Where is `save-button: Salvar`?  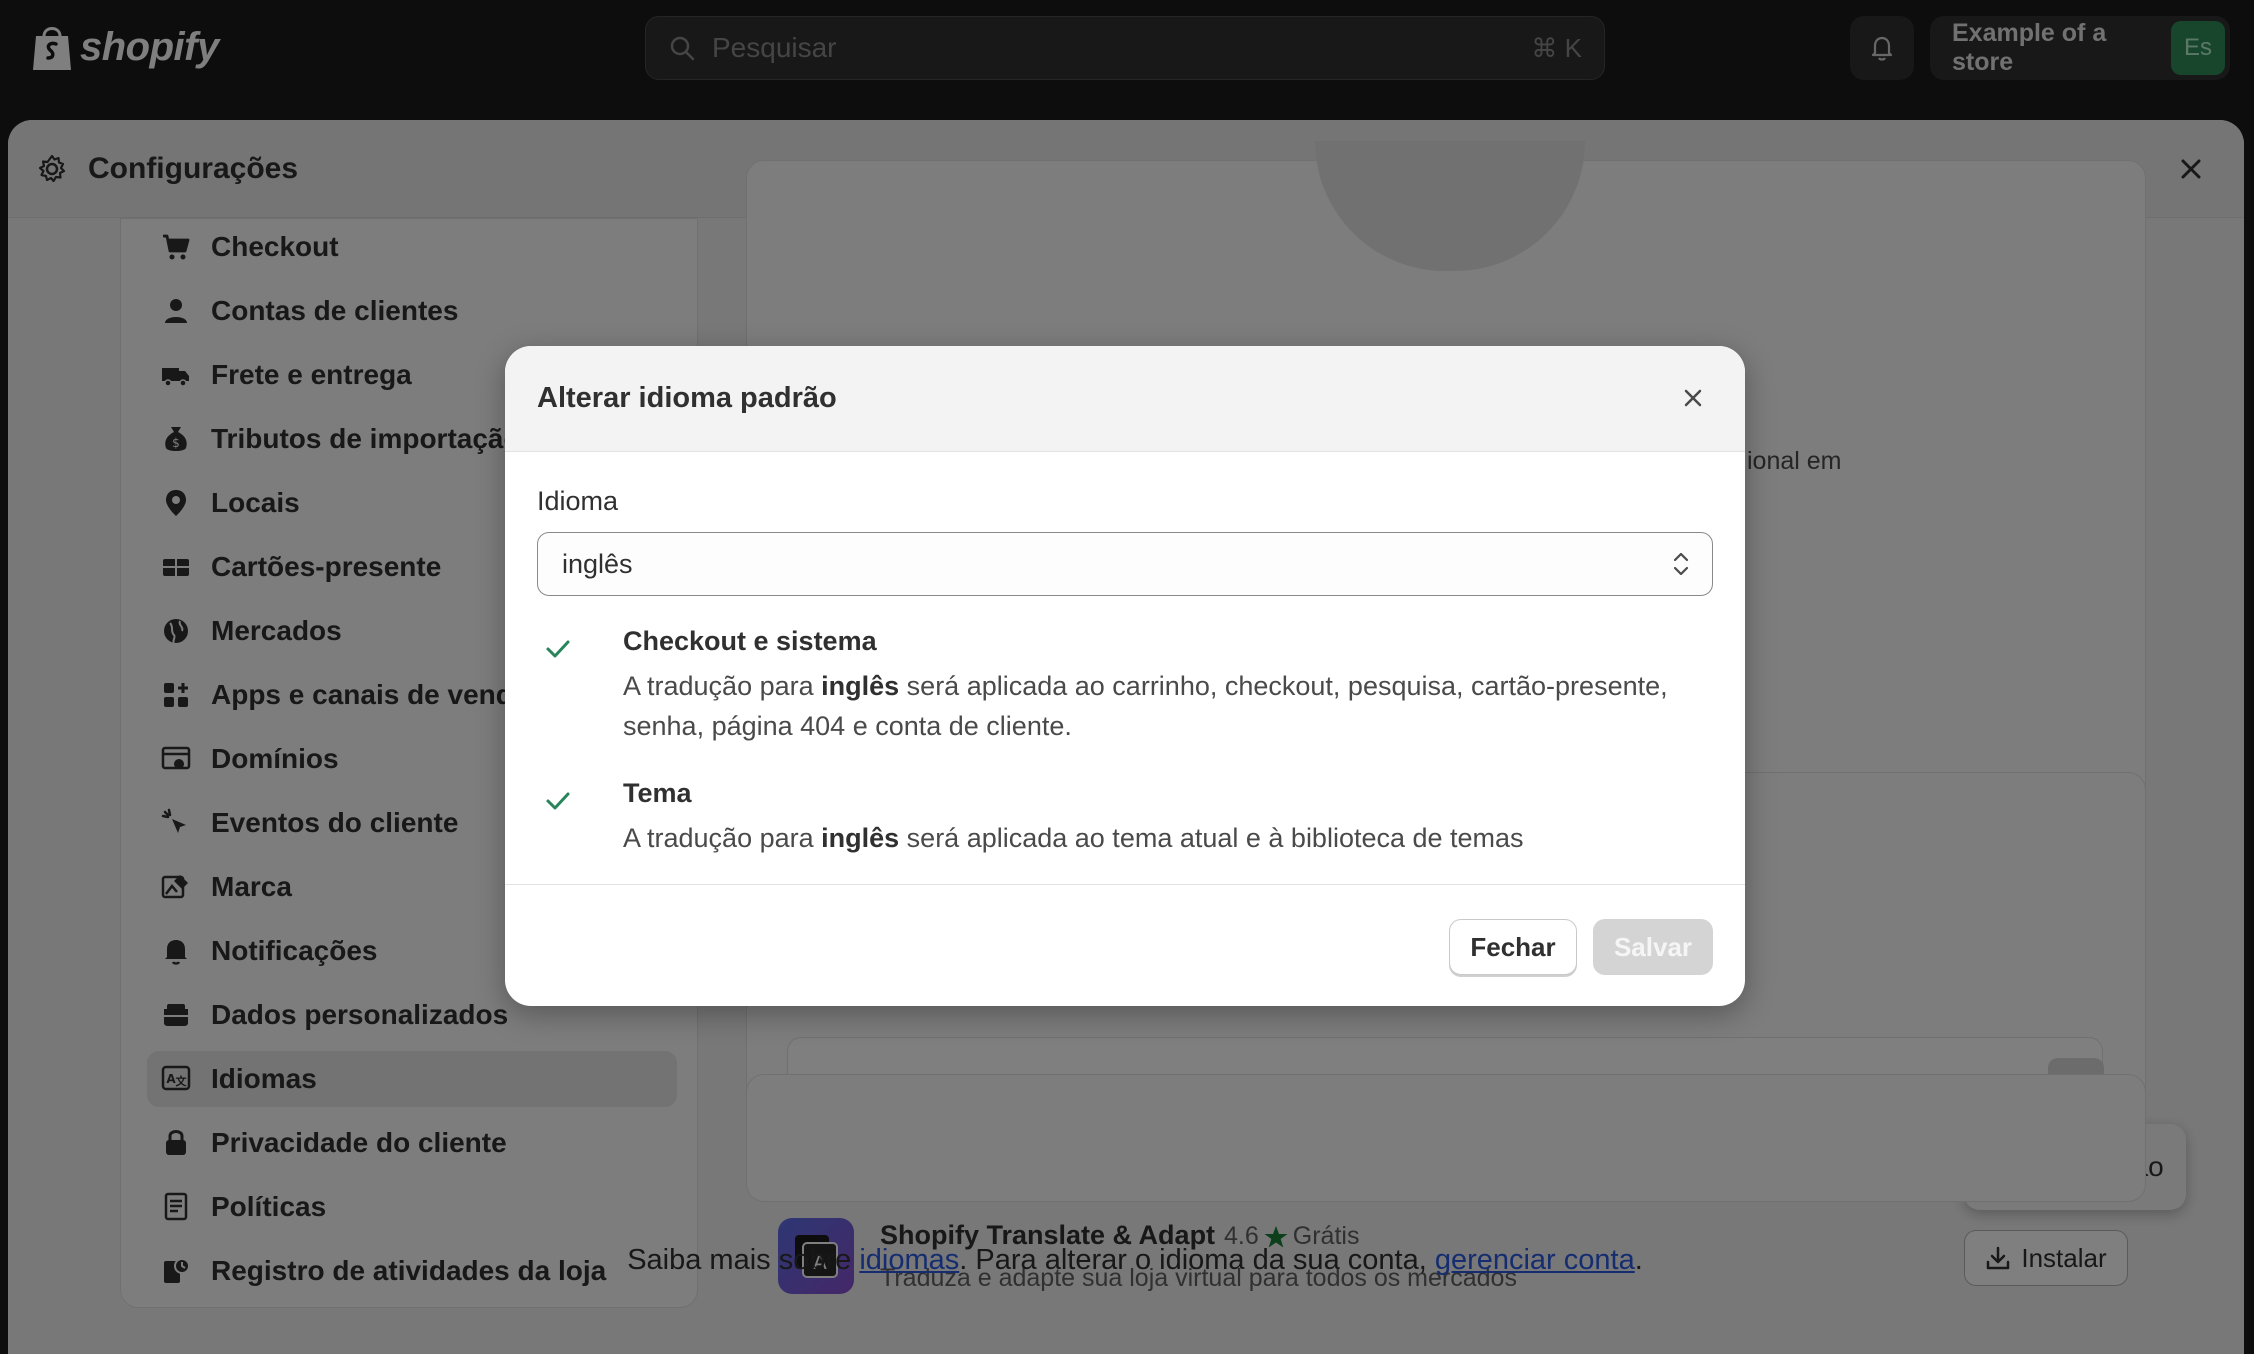
save-button: Salvar is located at coordinates (1653, 947).